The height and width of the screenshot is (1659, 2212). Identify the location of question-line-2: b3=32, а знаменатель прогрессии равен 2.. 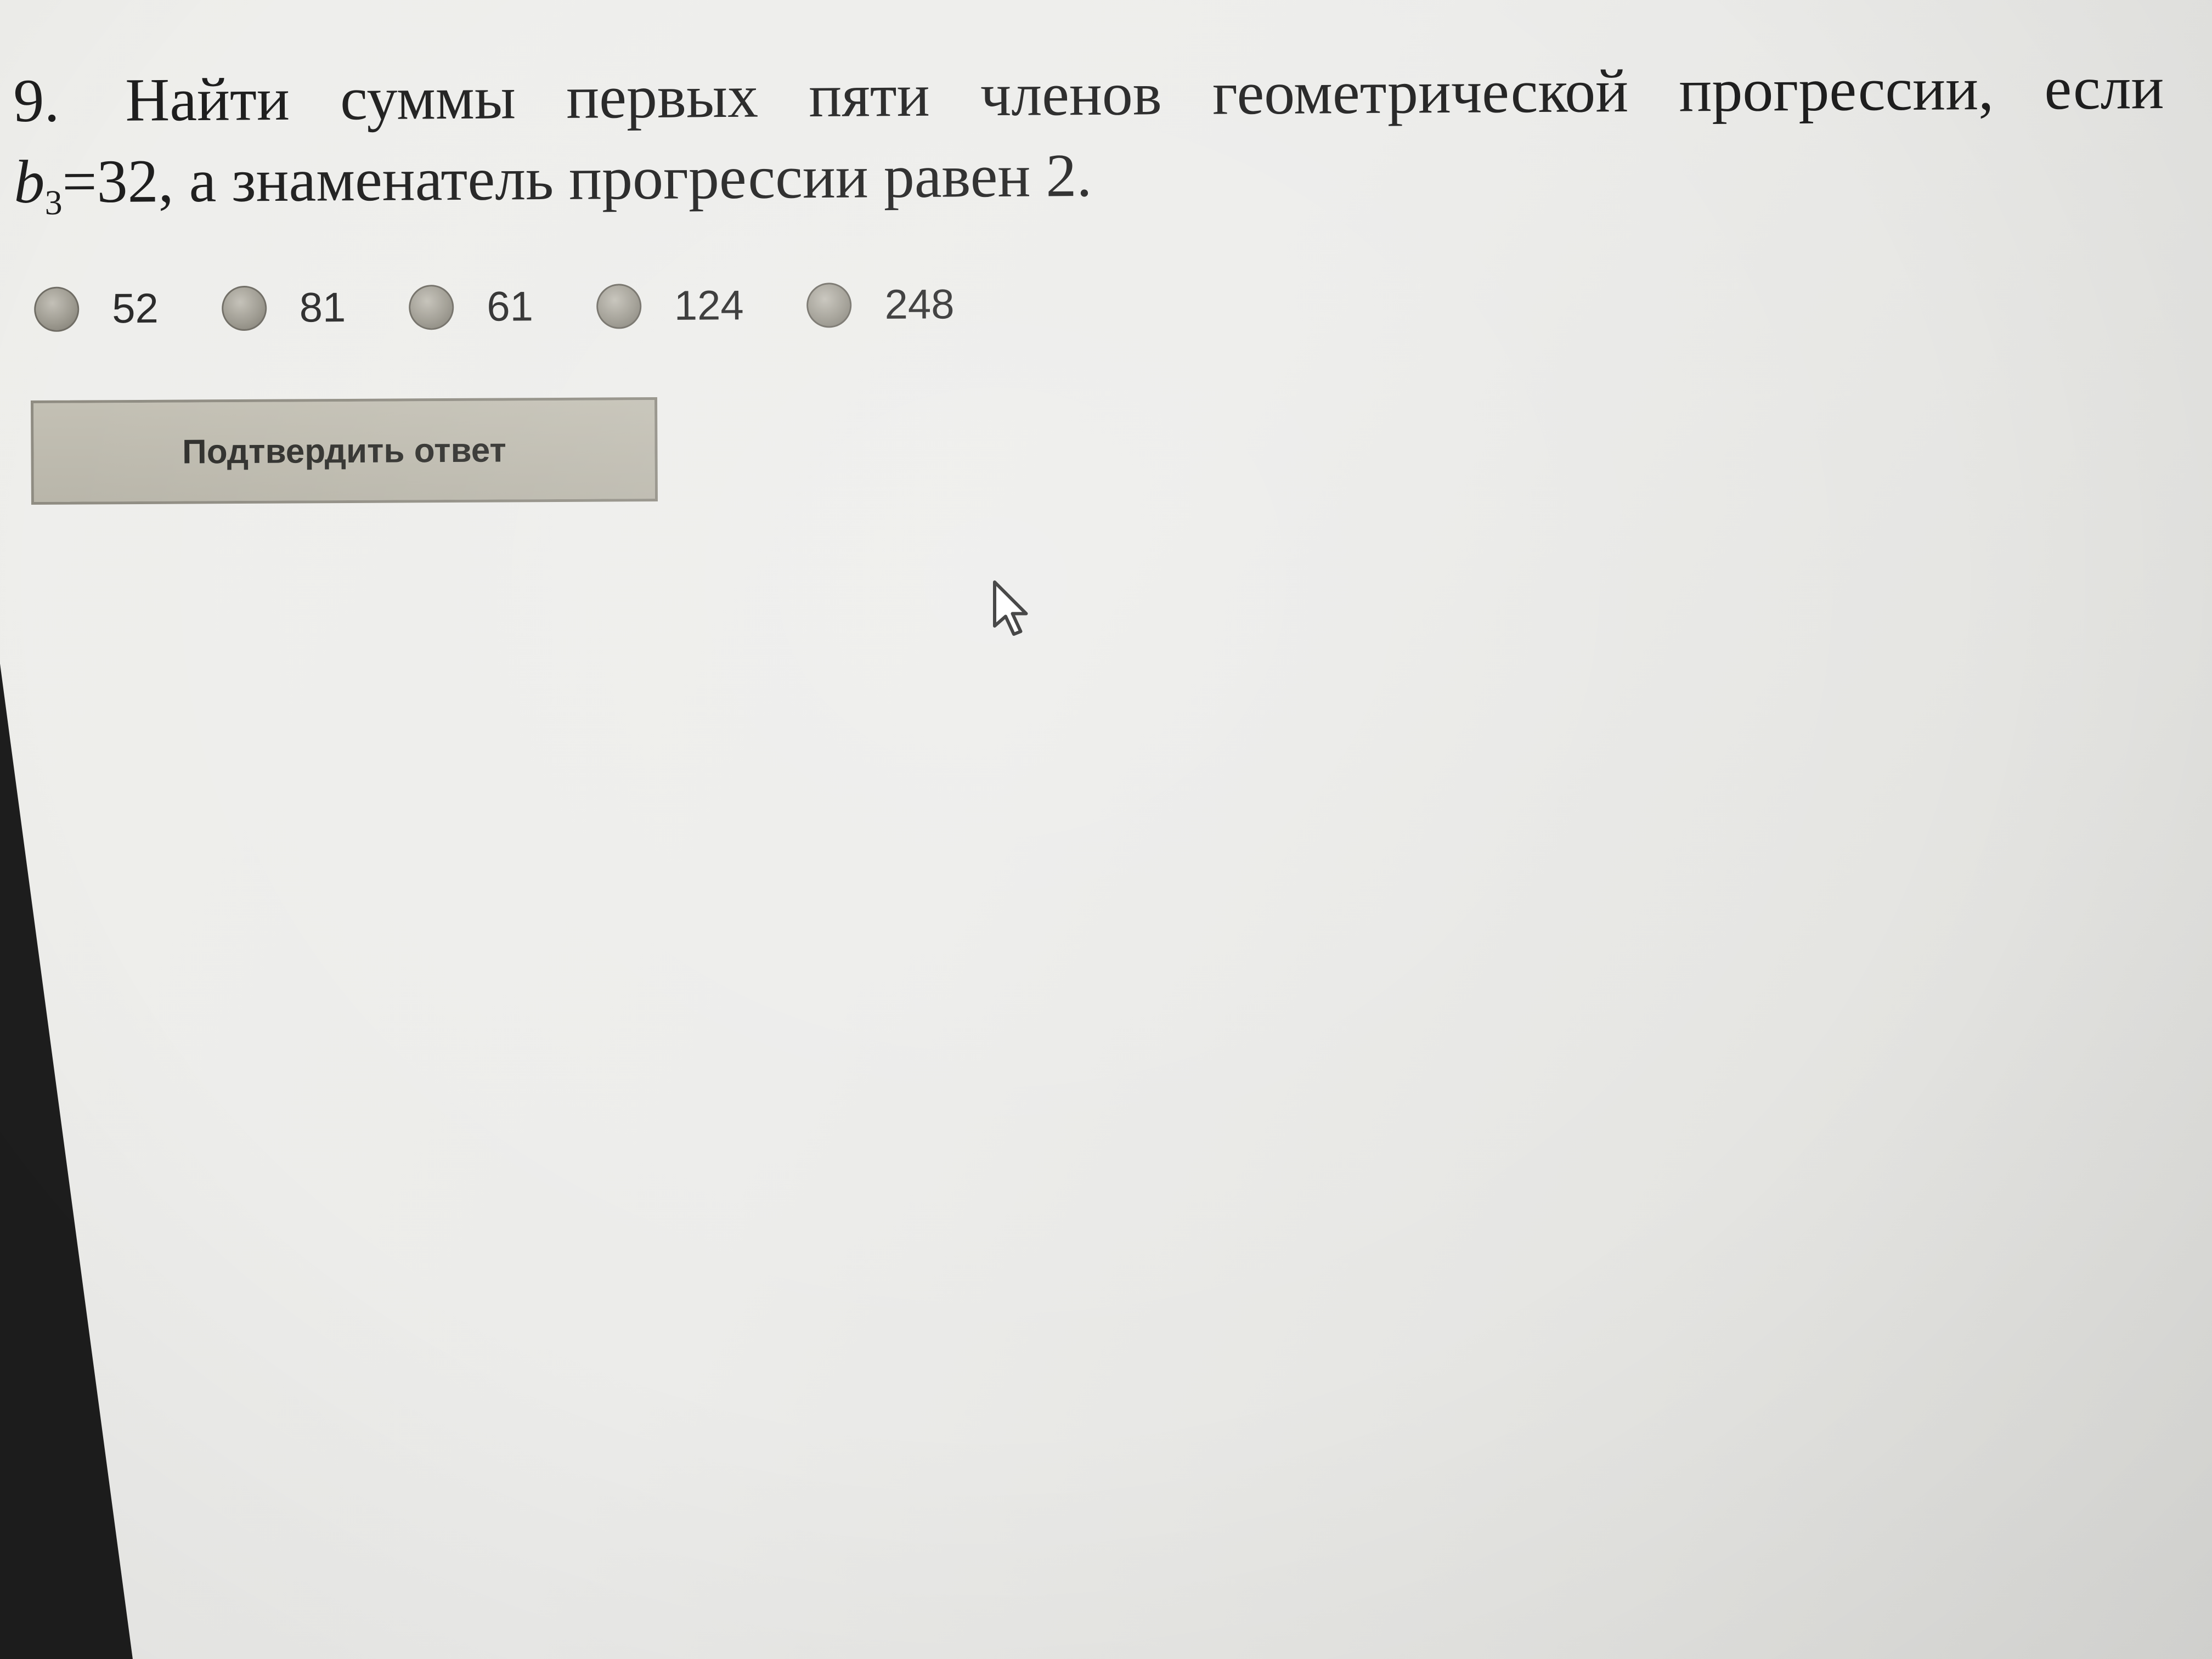
(1089, 186).